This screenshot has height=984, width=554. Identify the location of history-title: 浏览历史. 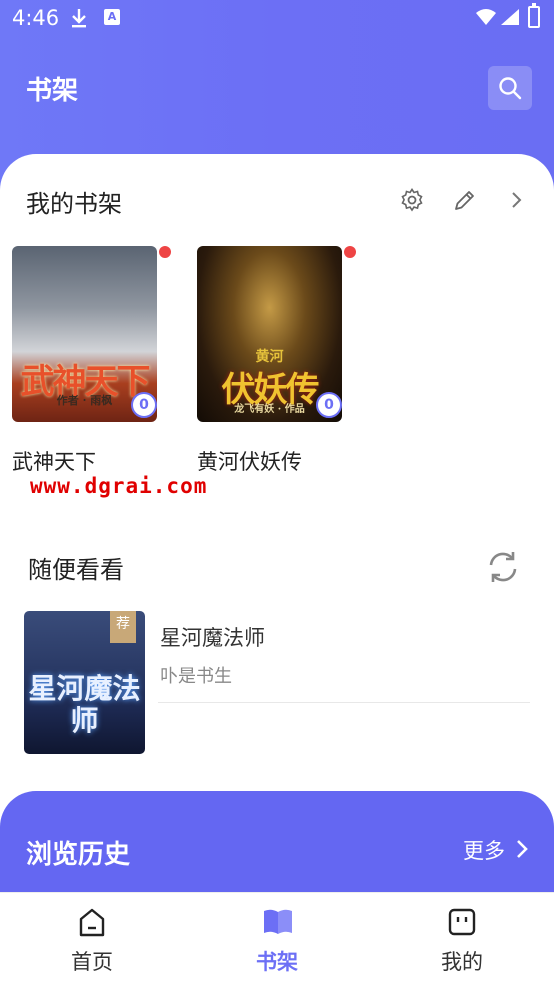
(78, 855).